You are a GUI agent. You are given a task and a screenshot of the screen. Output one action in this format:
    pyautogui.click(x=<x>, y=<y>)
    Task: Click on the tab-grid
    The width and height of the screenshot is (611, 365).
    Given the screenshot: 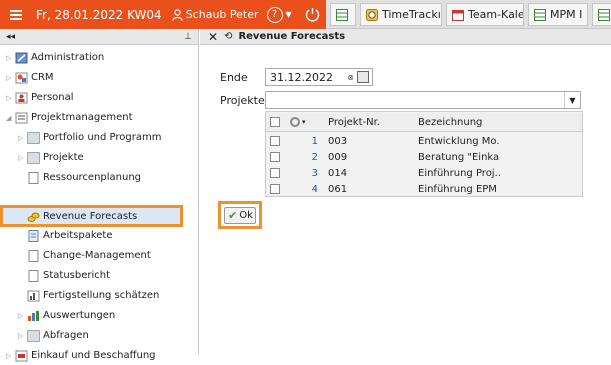 What is the action you would take?
    pyautogui.click(x=343, y=14)
    